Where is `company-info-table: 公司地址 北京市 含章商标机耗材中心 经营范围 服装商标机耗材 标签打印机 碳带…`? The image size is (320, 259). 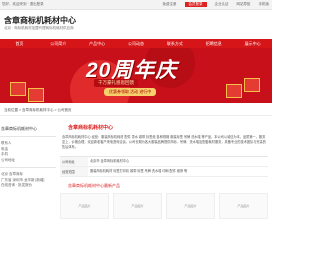 company-info-table: 公司地址 北京市 含章商标机耗材中心 经营范围 服装商标机耗材 标签打印机 碳带… is located at coordinates (164, 166).